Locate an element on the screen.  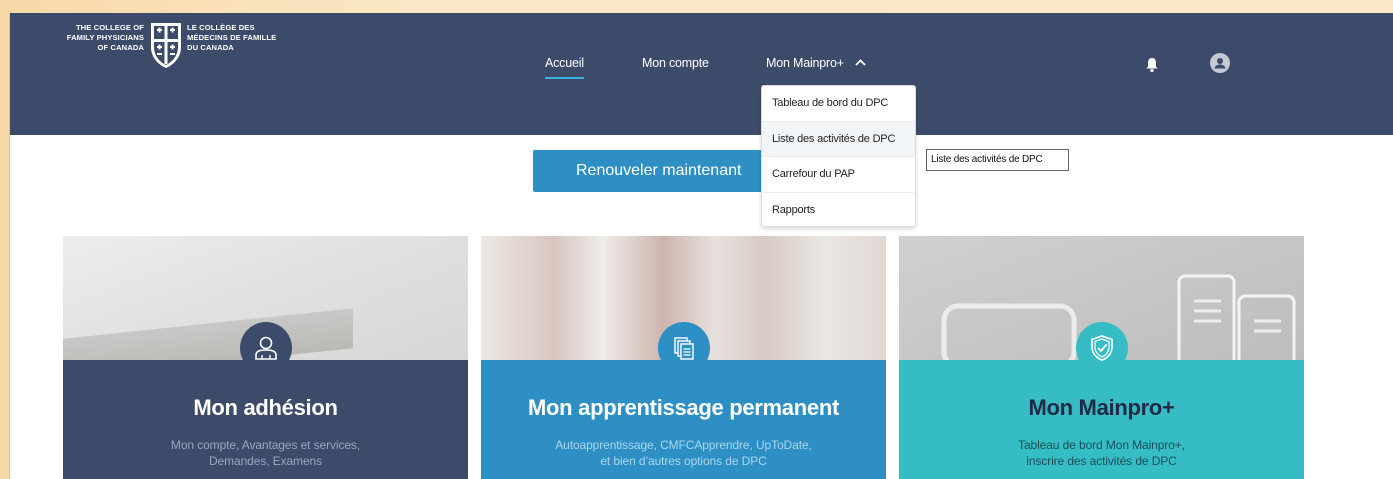
bell-icon is located at coordinates (1152, 65).